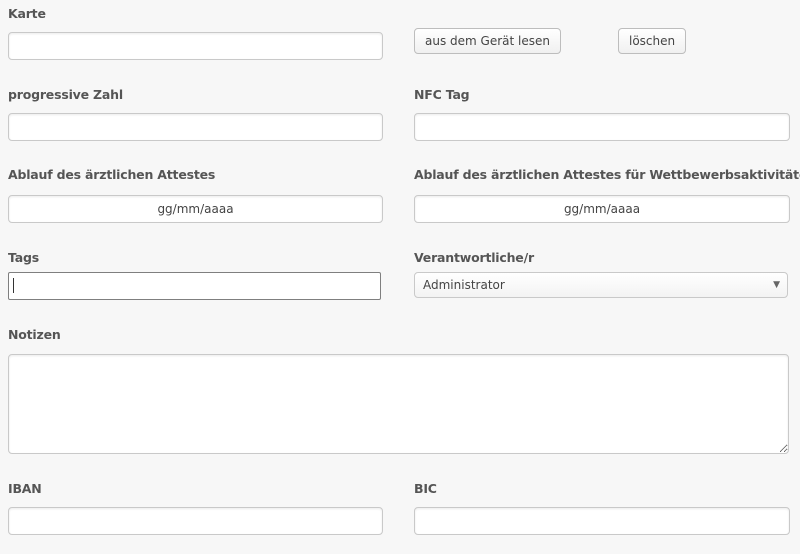 The image size is (800, 554). What do you see at coordinates (442, 94) in the screenshot?
I see `nfc-tag-label: NFC Tag` at bounding box center [442, 94].